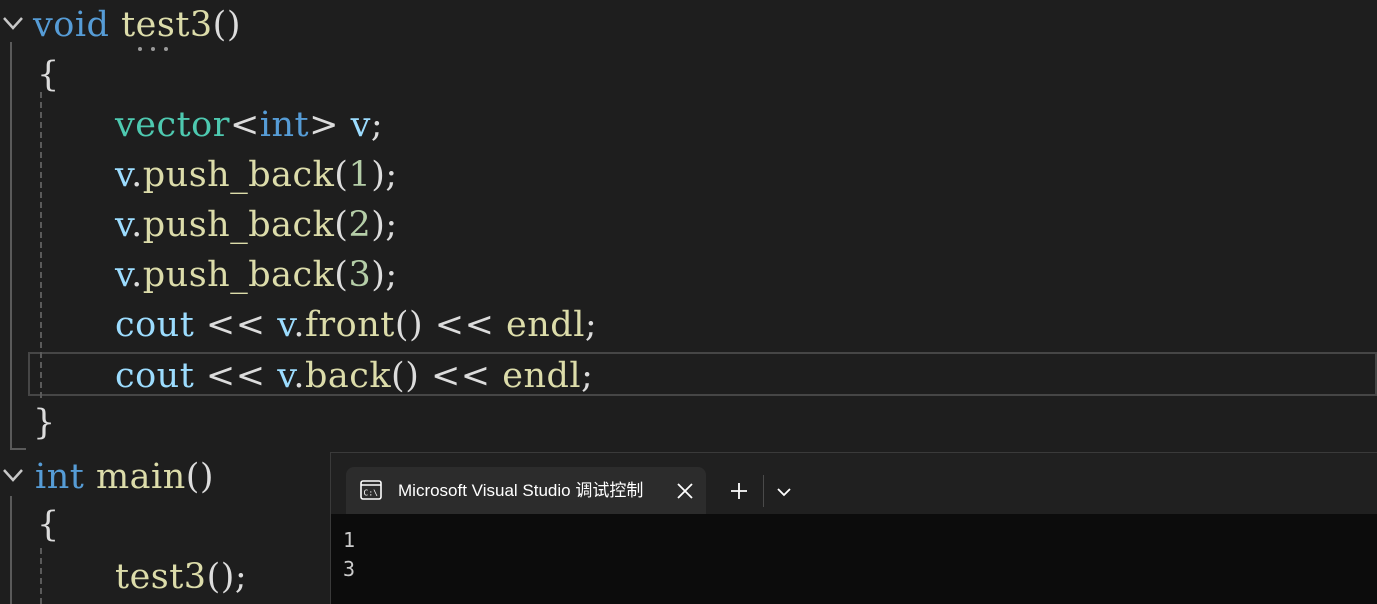  What do you see at coordinates (244, 125) in the screenshot?
I see `code-token: <` at bounding box center [244, 125].